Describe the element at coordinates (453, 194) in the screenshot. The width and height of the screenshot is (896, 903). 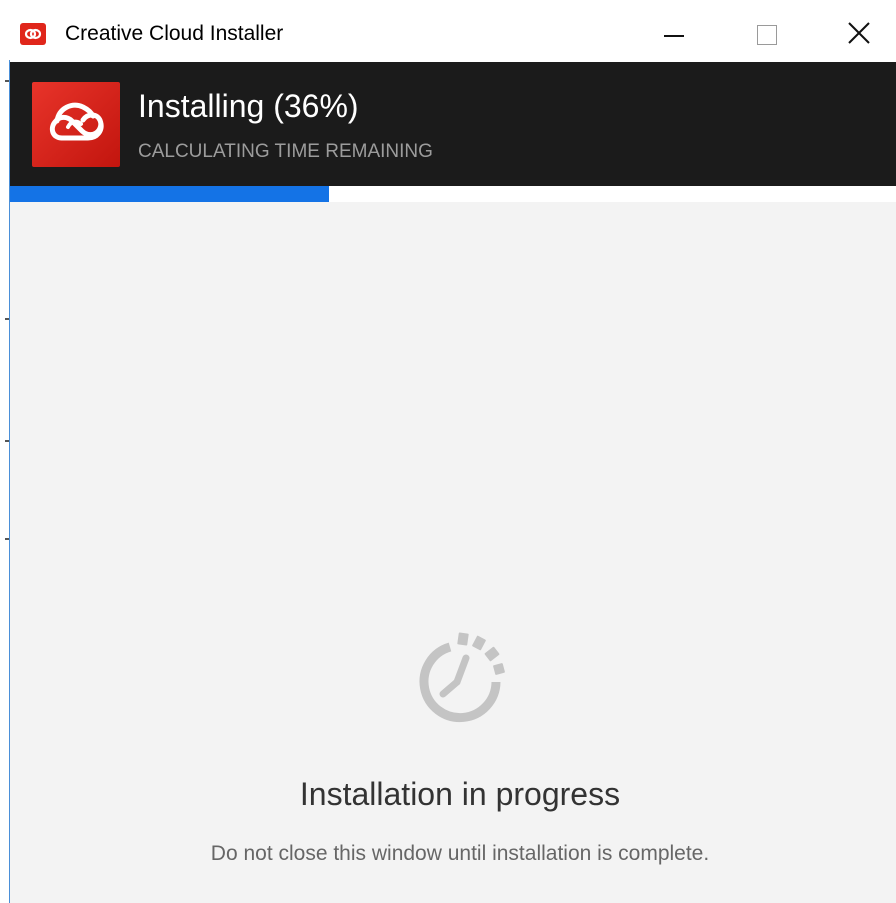
I see `progress-bar` at that location.